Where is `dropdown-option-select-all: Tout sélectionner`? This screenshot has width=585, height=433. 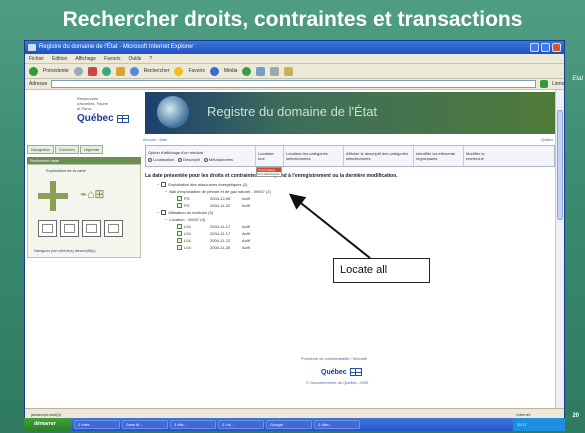
dropdown-option-select-all: Tout sélectionner is located at coordinates (269, 174).